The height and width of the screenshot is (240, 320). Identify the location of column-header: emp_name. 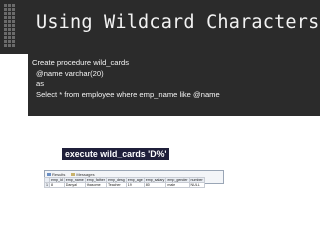
(74, 180).